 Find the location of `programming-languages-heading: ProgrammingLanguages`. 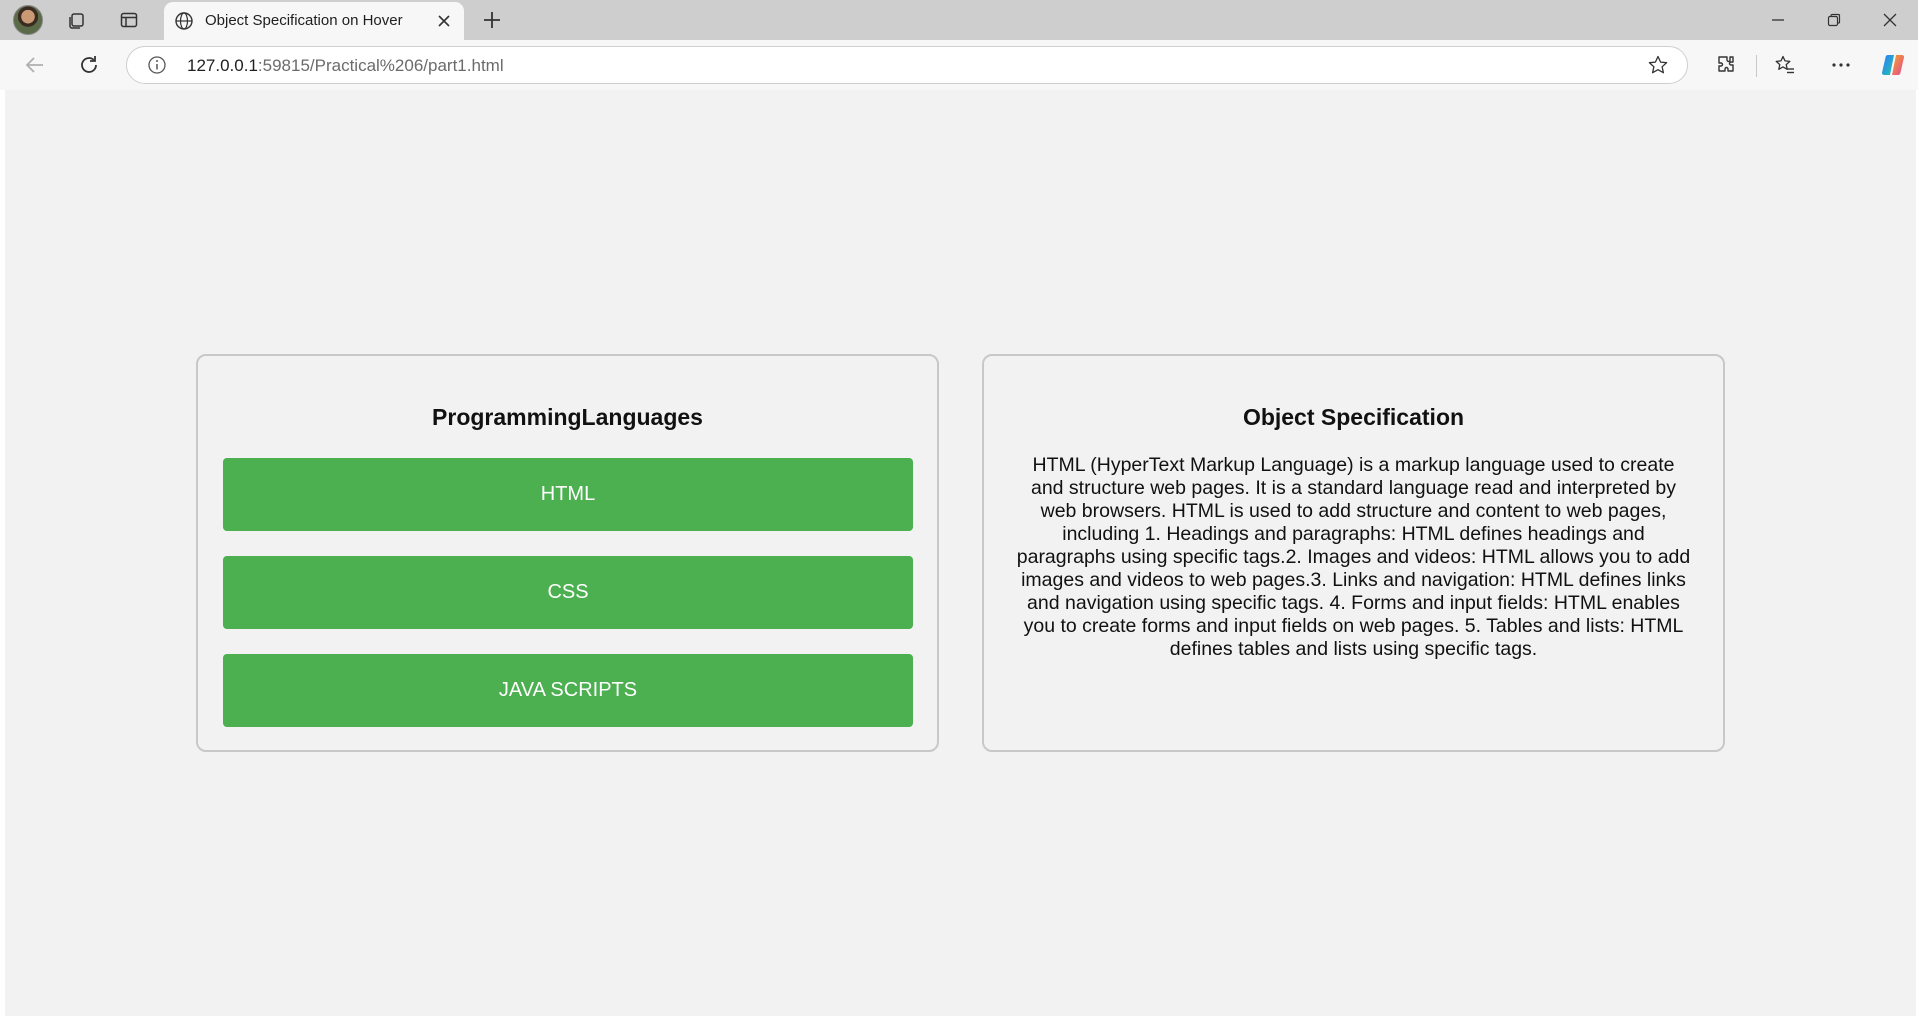

programming-languages-heading: ProgrammingLanguages is located at coordinates (567, 417).